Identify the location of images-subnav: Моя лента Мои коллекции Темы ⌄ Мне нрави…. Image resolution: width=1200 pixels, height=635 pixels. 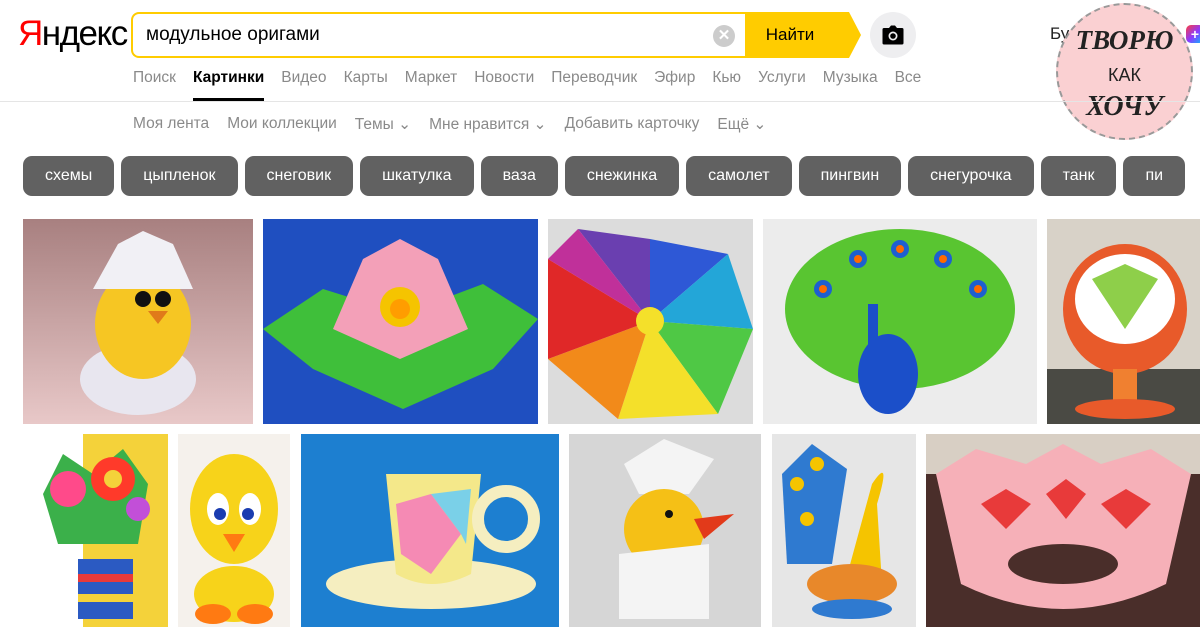
(458, 124).